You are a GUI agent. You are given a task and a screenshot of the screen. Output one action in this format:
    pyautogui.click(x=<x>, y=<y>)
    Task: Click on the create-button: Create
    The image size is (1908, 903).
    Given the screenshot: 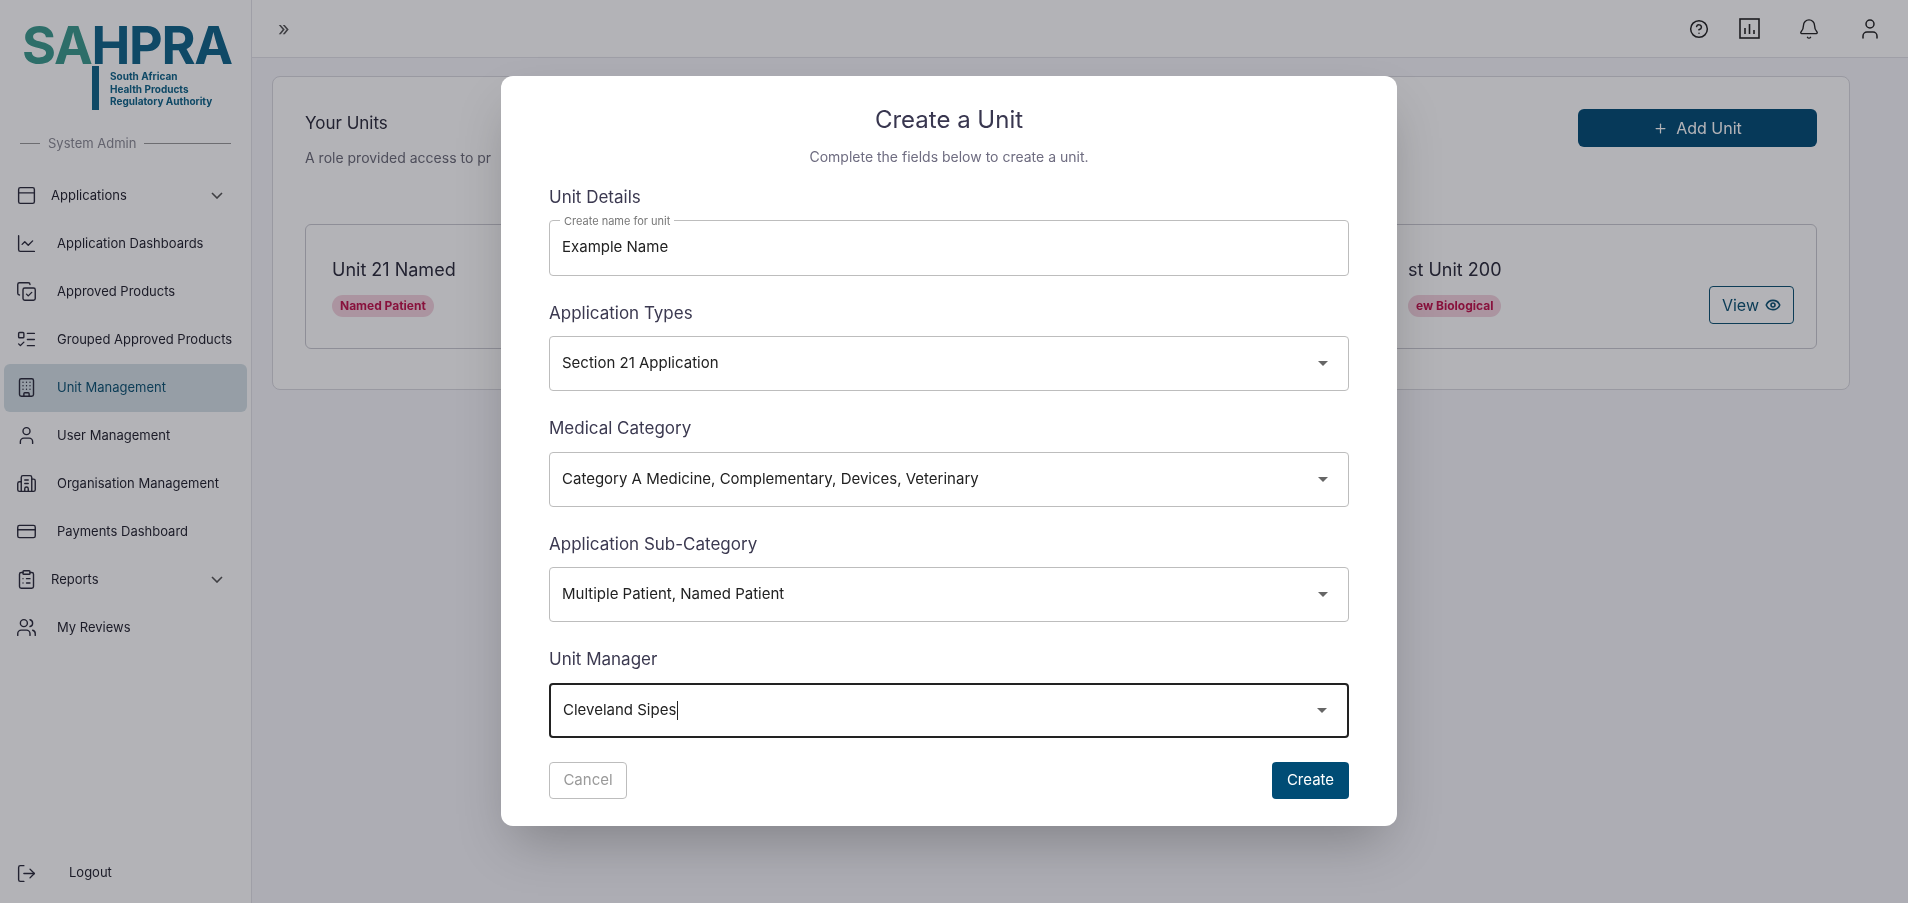 What is the action you would take?
    pyautogui.click(x=1310, y=780)
    